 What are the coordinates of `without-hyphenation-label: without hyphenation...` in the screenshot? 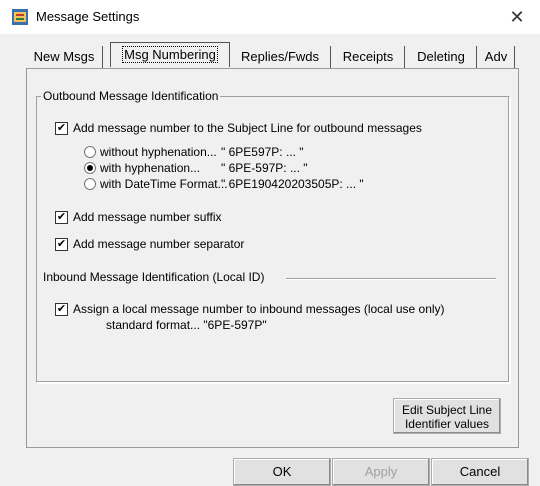 It's located at (158, 152).